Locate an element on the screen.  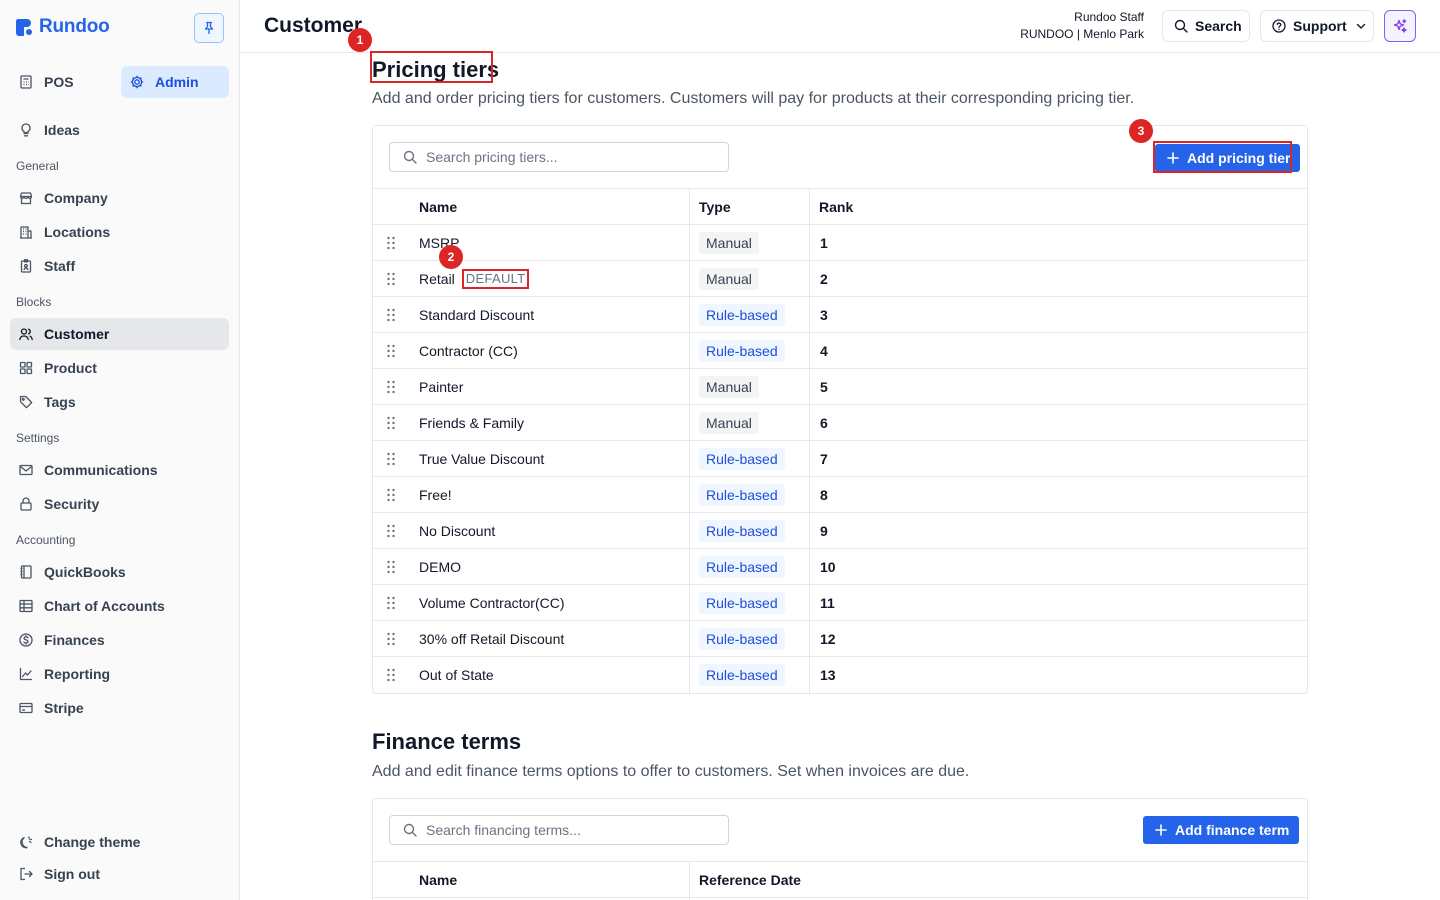
tier-name: No Discount is located at coordinates (457, 531).